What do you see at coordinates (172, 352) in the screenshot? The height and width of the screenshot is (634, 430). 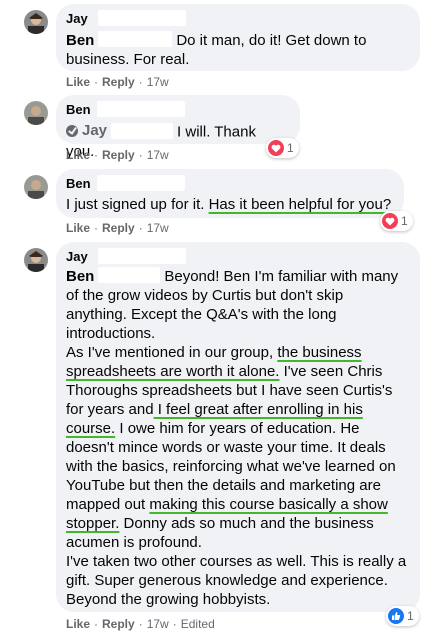 I see `comment-paragraph: As I've mentioned in our group,` at bounding box center [172, 352].